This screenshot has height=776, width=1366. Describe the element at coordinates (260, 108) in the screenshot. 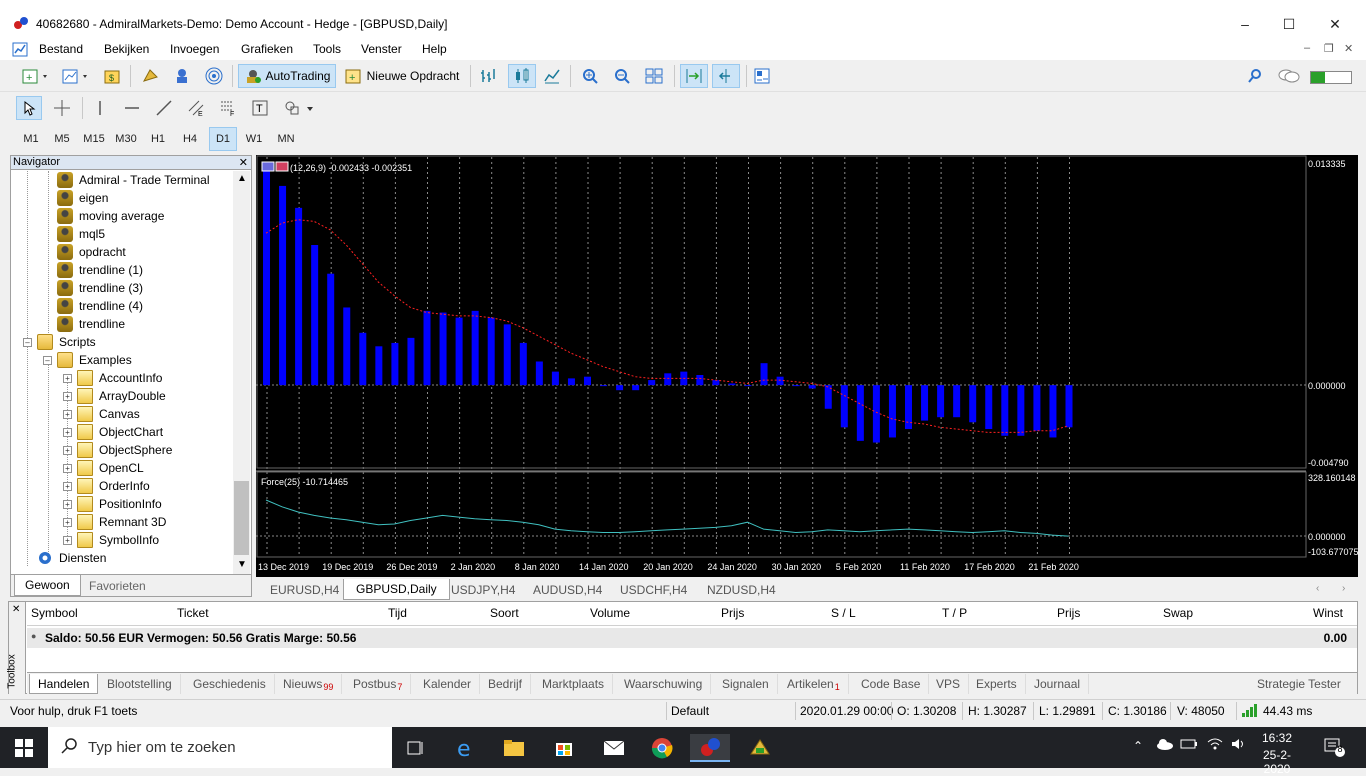

I see `text-label-icon: T` at that location.